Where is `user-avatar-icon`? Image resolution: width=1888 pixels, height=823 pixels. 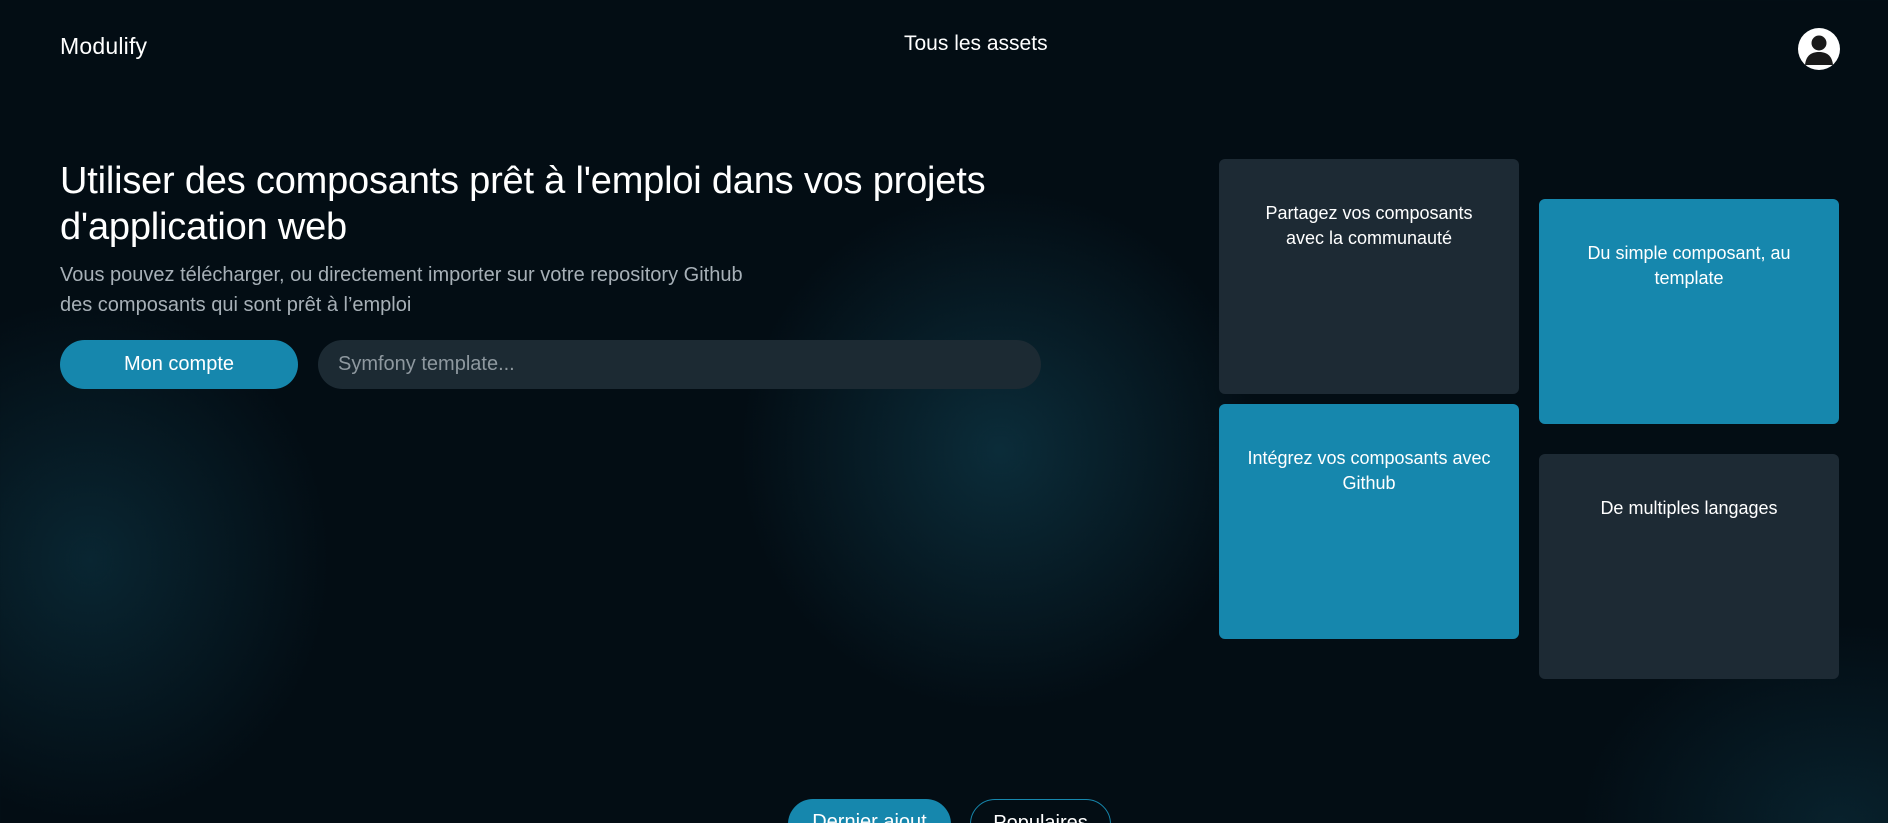
user-avatar-icon is located at coordinates (1819, 49).